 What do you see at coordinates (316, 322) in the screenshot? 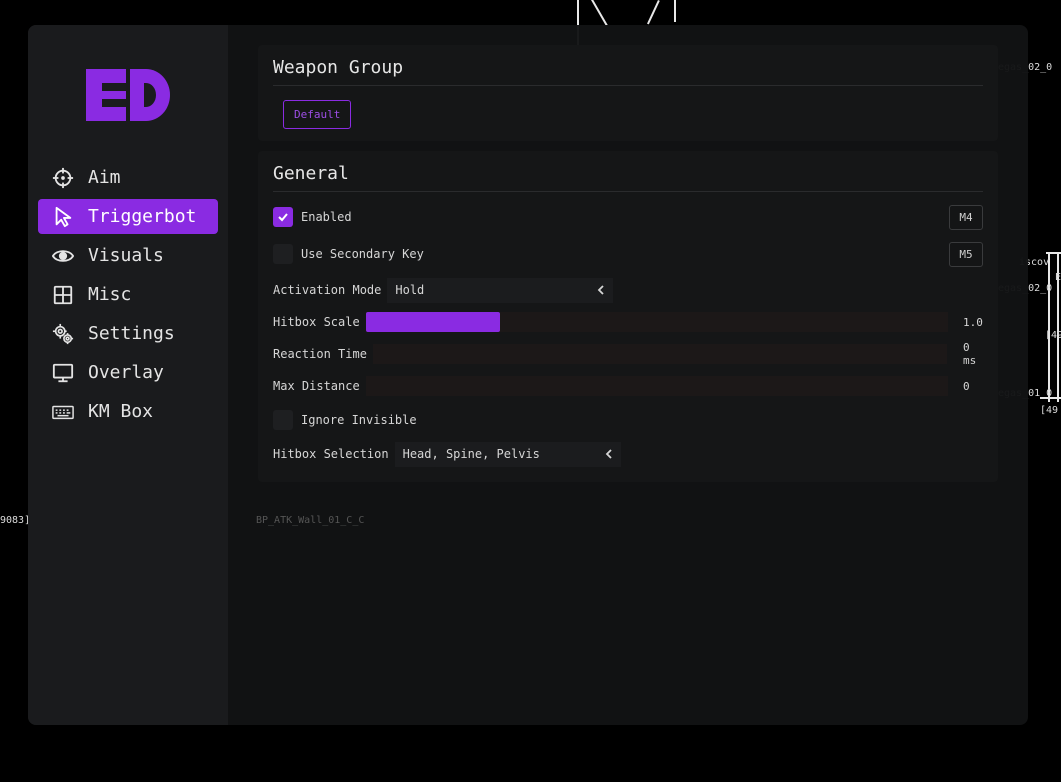
I see `hitbox-scale-label: Hitbox Scale` at bounding box center [316, 322].